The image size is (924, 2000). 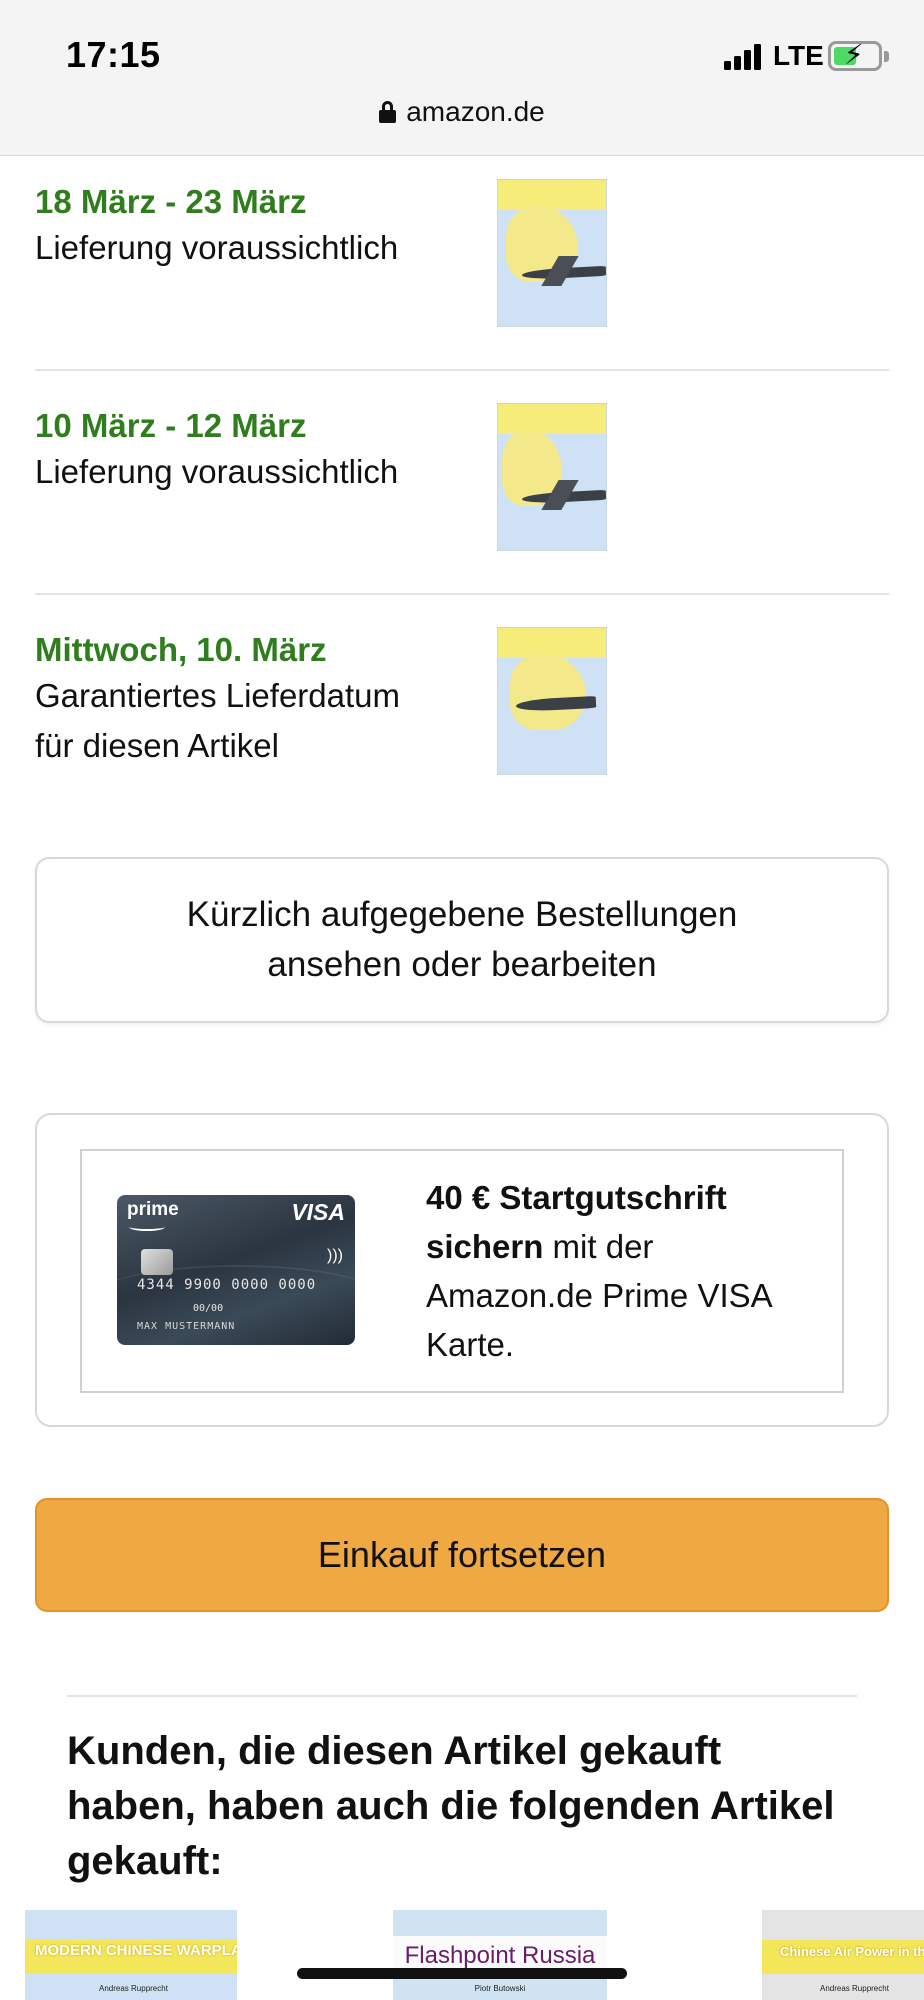 I want to click on contactless-icon: ))), so click(x=335, y=1255).